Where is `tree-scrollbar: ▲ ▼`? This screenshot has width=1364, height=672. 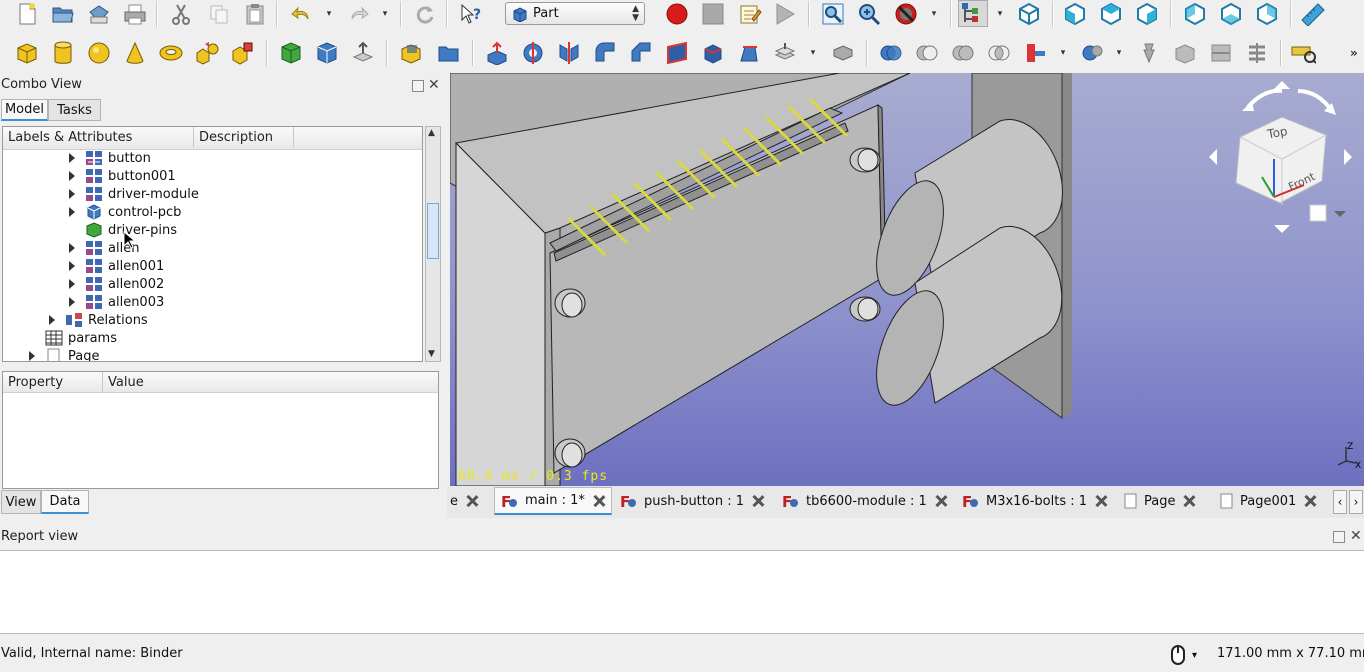 tree-scrollbar: ▲ ▼ is located at coordinates (433, 244).